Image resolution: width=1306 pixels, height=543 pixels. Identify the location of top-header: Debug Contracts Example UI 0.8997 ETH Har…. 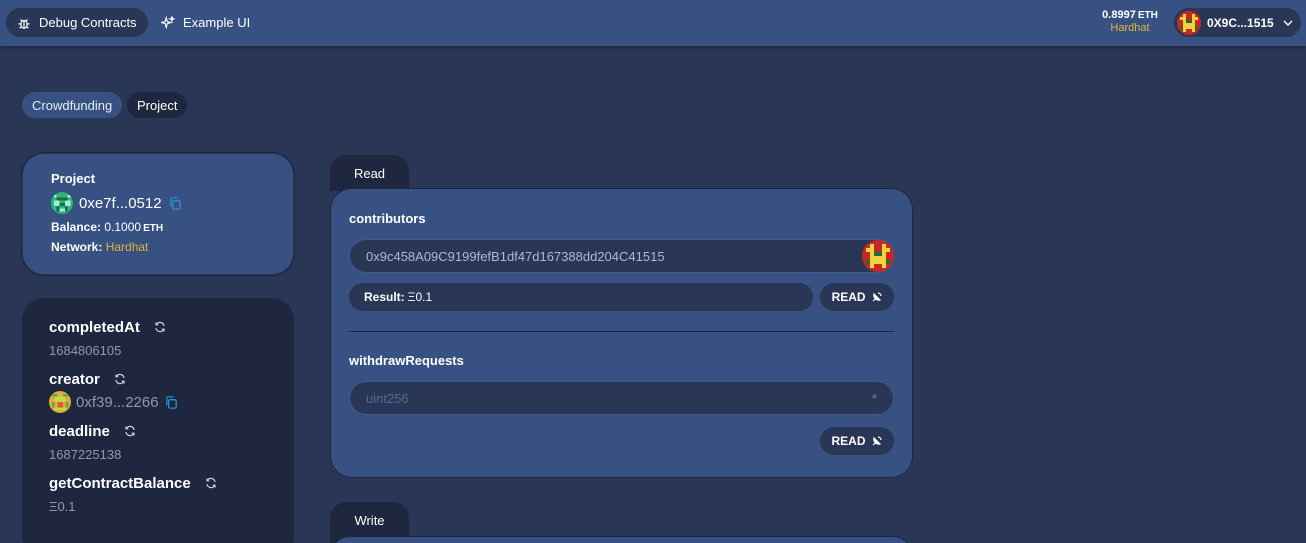
(653, 23).